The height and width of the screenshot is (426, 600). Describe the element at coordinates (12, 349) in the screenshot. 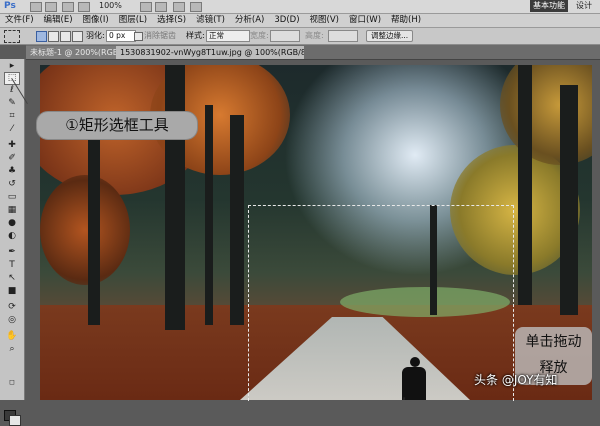

I see `zoom-tool-icon: ⌕` at that location.